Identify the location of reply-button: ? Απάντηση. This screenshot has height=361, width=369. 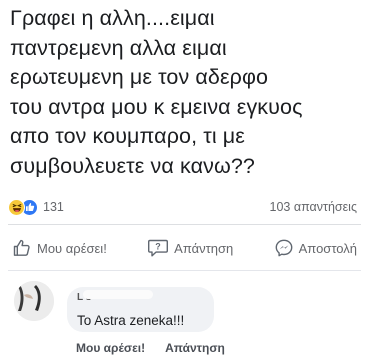
(190, 248).